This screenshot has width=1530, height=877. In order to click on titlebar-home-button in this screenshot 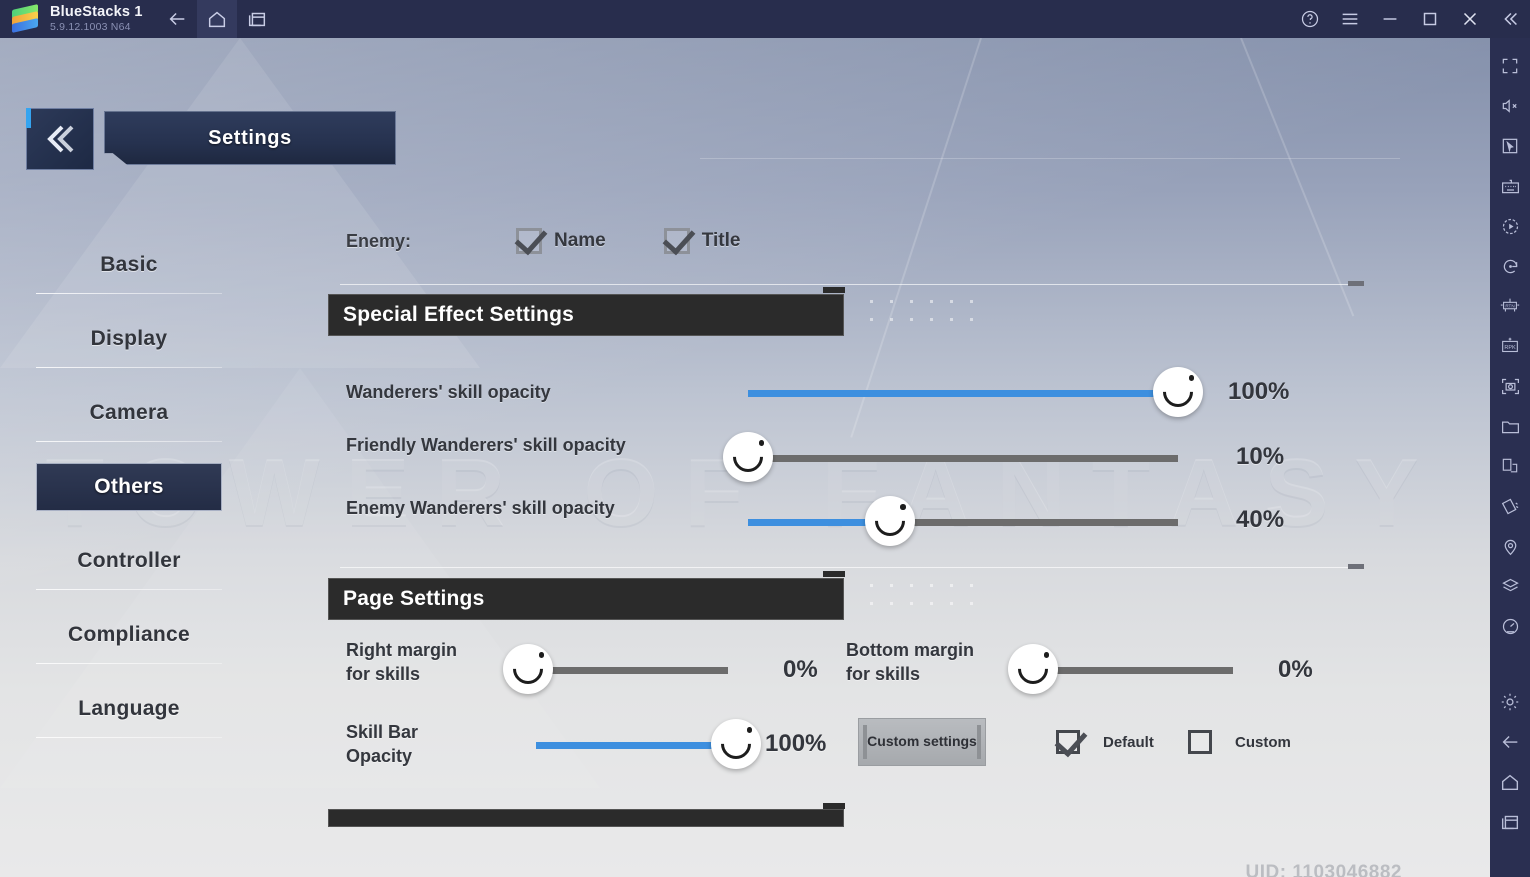, I will do `click(216, 19)`.